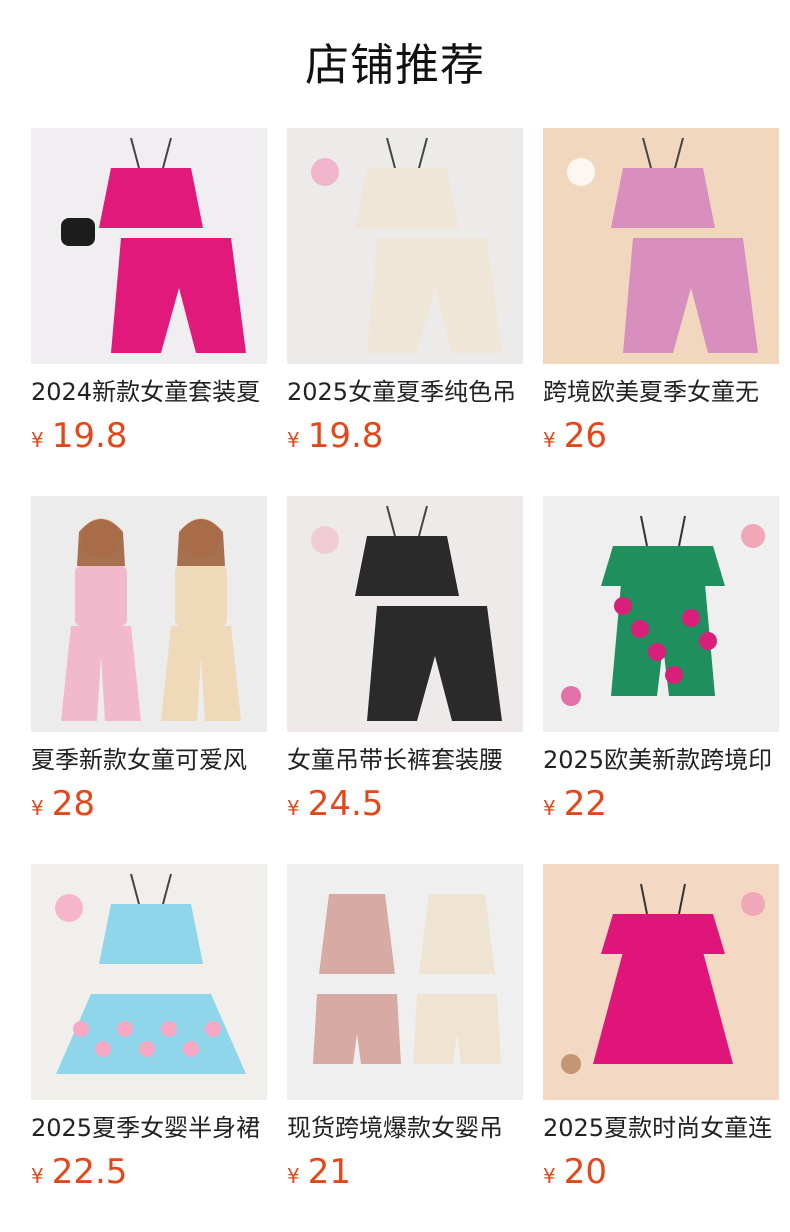  What do you see at coordinates (149, 246) in the screenshot?
I see `pink-halter-top-and-pants-set-image` at bounding box center [149, 246].